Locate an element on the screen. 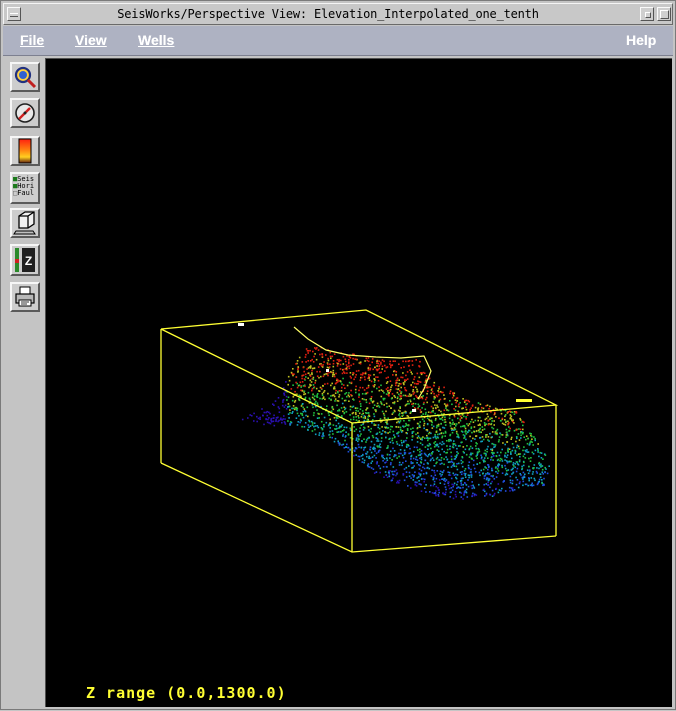 The width and height of the screenshot is (676, 711). color-bar-icon is located at coordinates (25, 151).